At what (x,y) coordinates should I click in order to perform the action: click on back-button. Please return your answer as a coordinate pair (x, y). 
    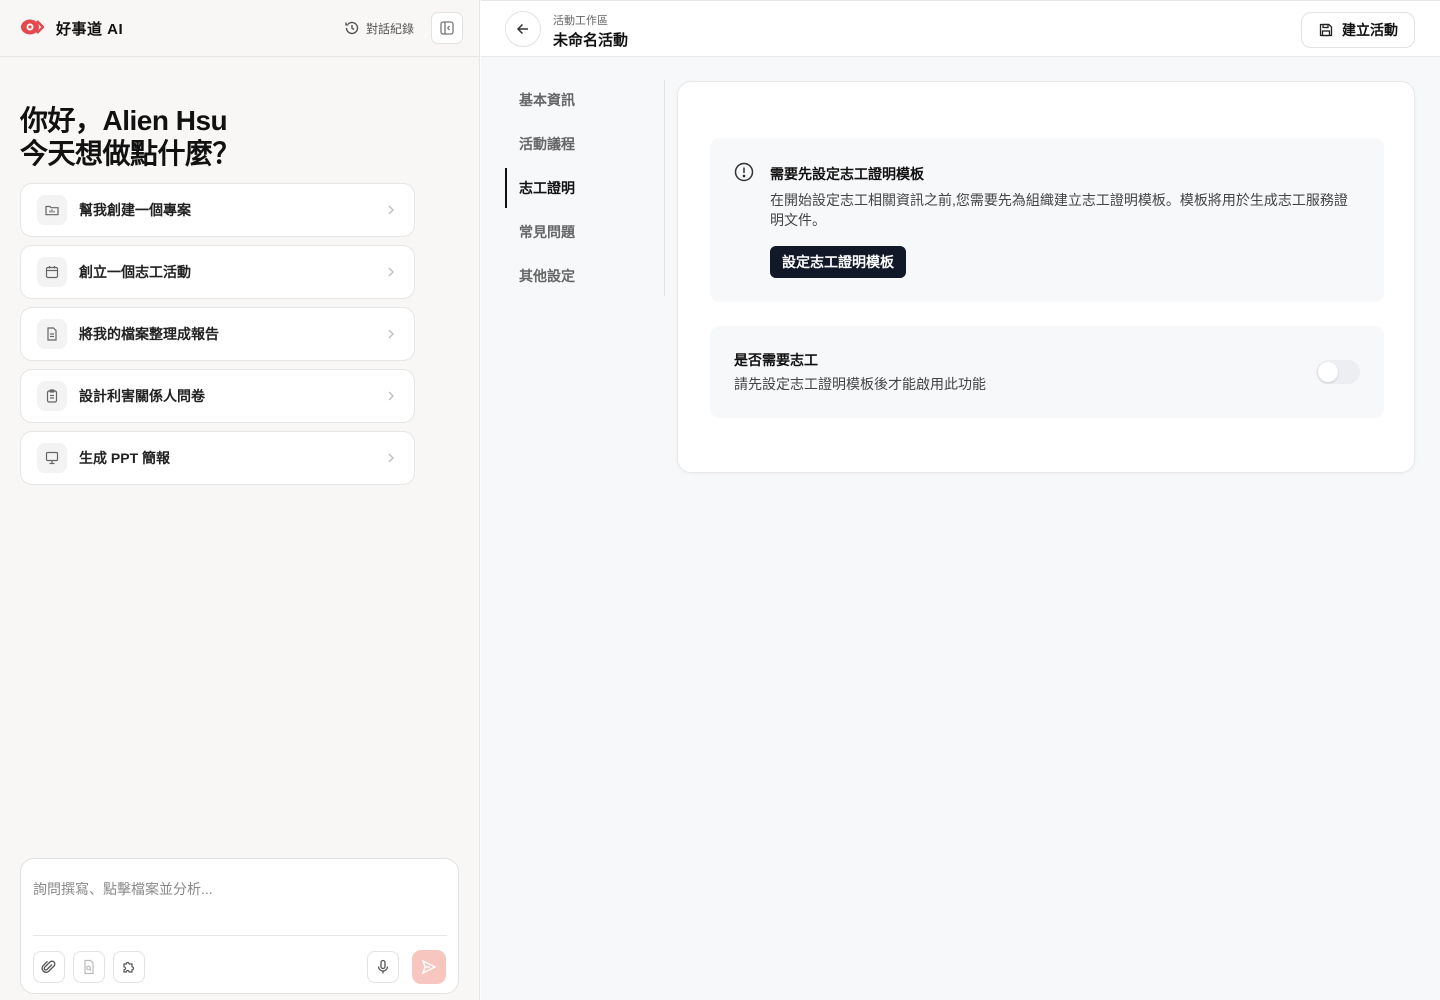
    Looking at the image, I should click on (523, 29).